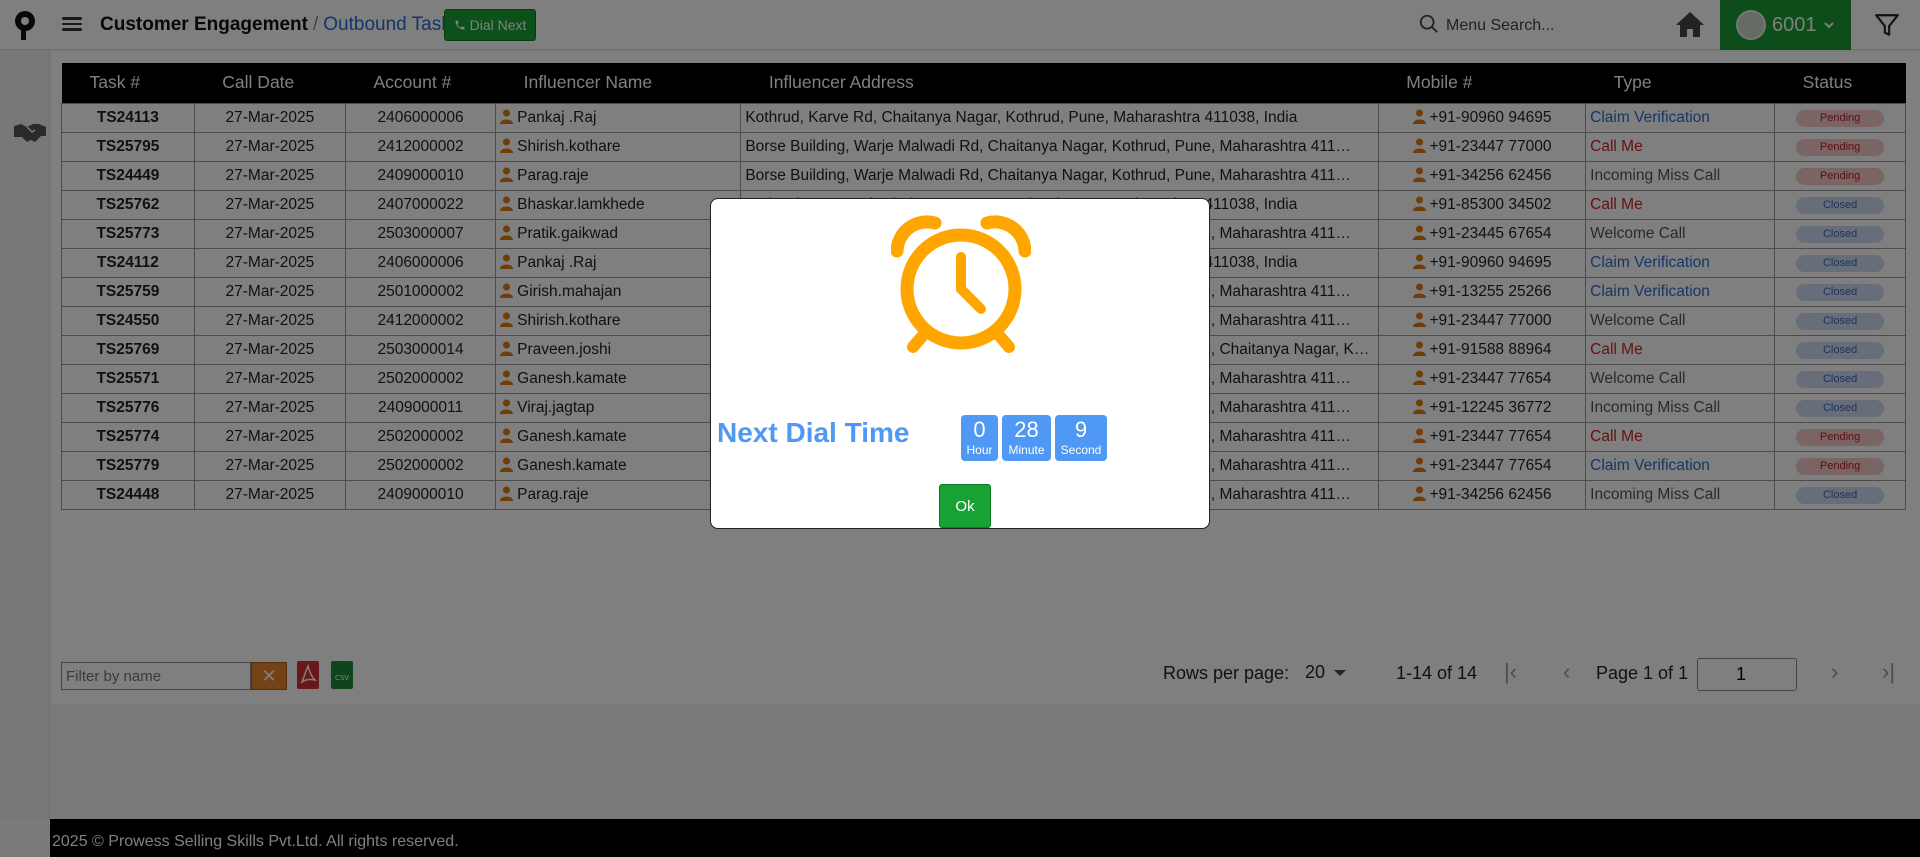 This screenshot has width=1920, height=857. What do you see at coordinates (1026, 429) in the screenshot?
I see `minute-value: 28` at bounding box center [1026, 429].